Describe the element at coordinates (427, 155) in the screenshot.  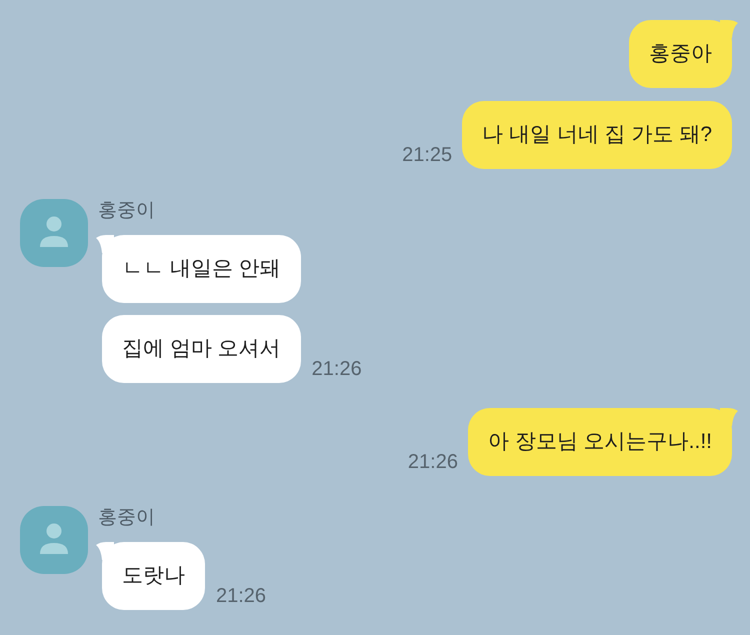
I see `message-time: 21:25` at that location.